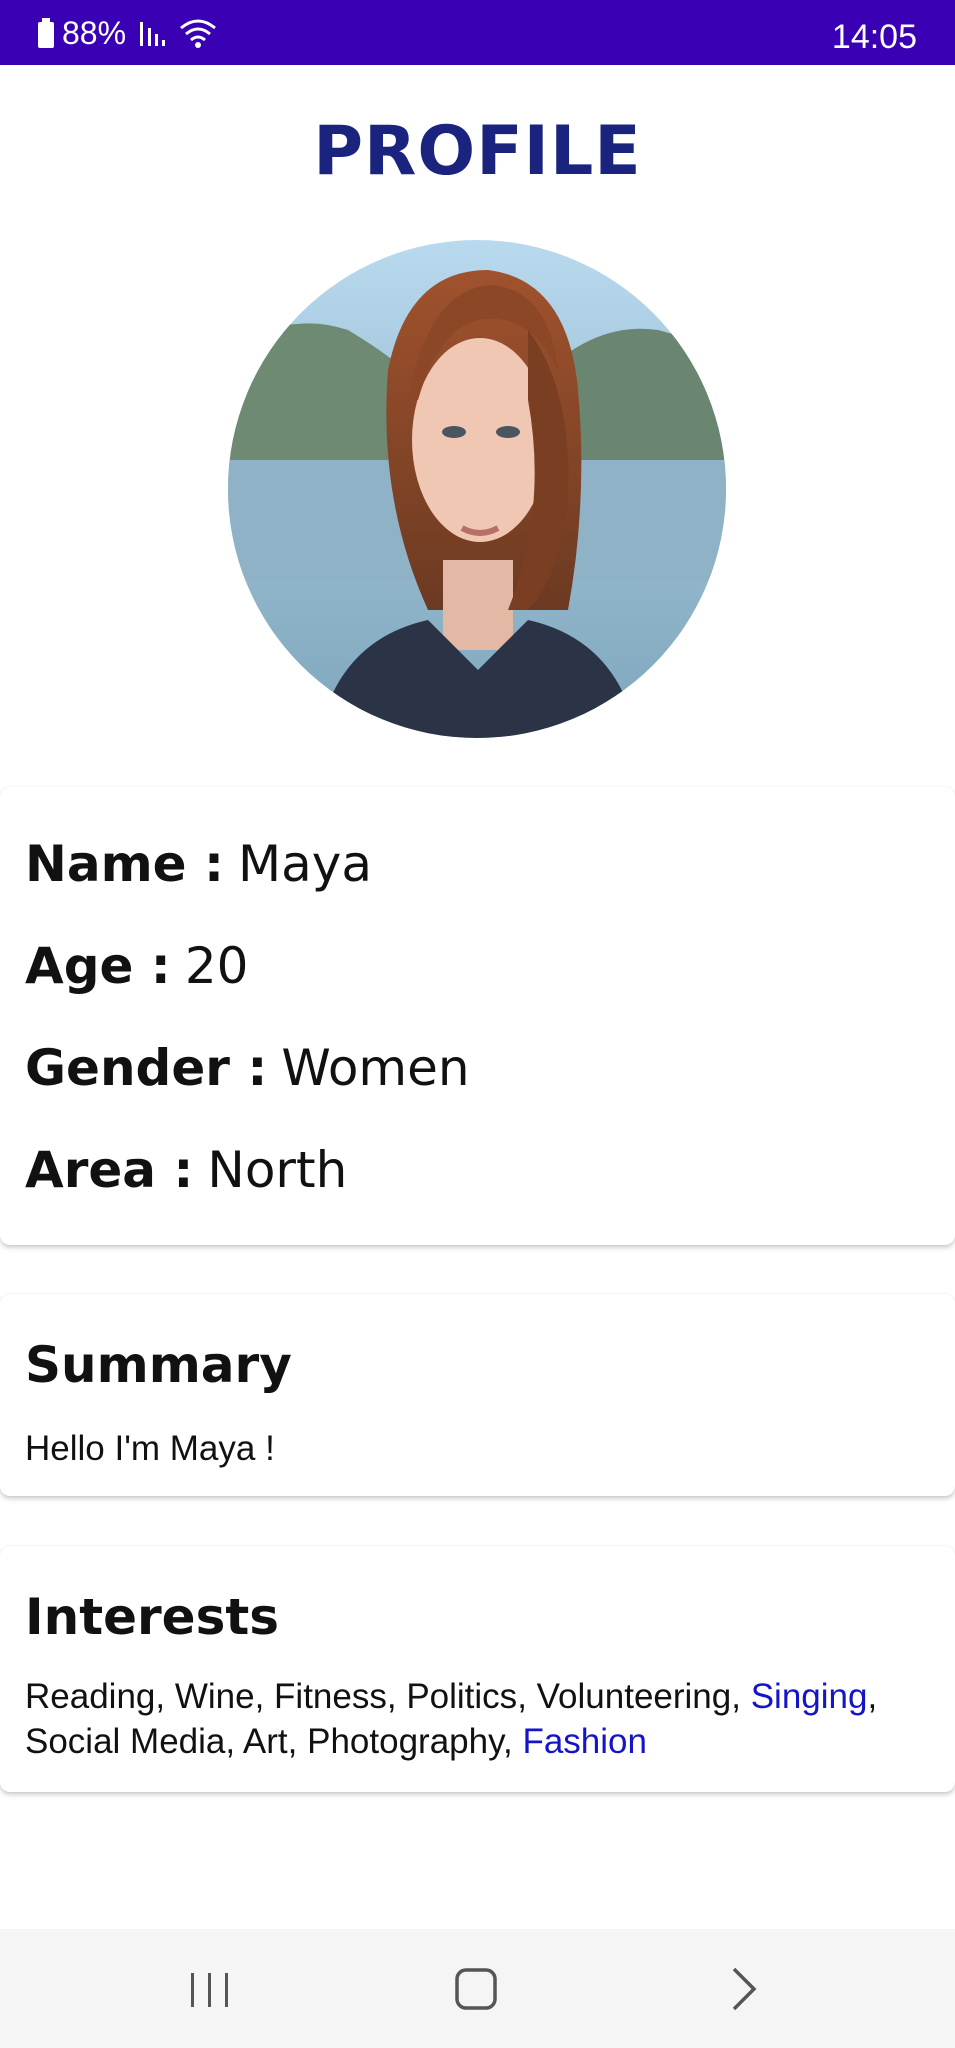 Image resolution: width=955 pixels, height=2048 pixels. I want to click on interest-item: Politics, so click(462, 1696).